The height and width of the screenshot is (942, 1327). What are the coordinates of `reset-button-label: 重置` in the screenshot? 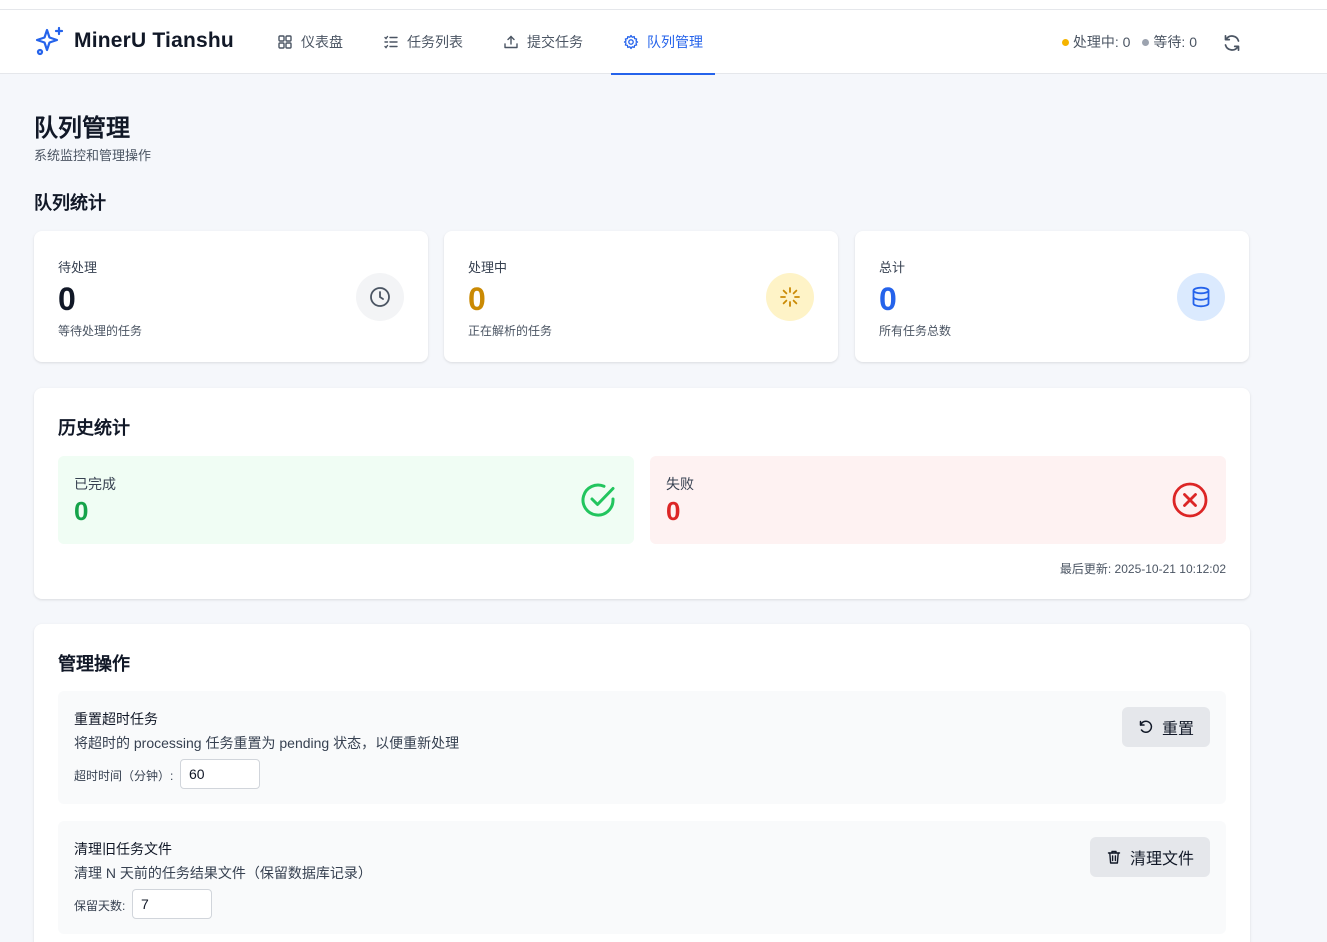 It's located at (1177, 729).